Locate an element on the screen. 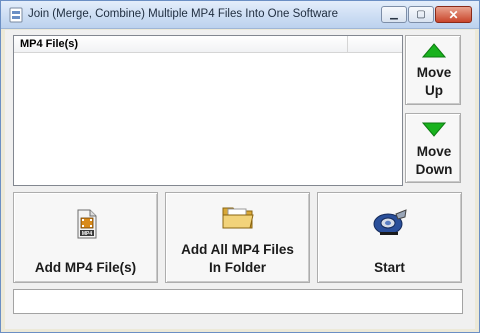 This screenshot has height=333, width=480. app-icon is located at coordinates (16, 15).